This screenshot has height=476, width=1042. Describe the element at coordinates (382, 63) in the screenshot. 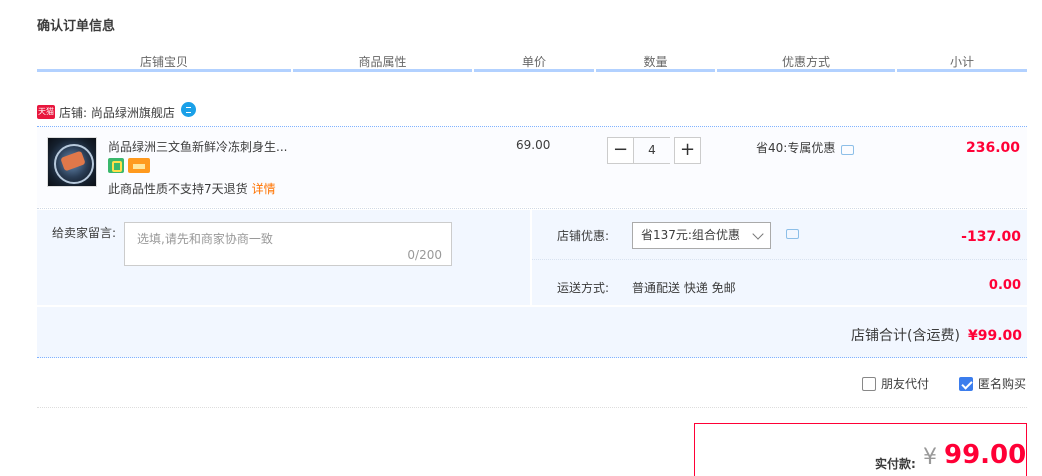

I see `header-attributes: 商品属性` at that location.